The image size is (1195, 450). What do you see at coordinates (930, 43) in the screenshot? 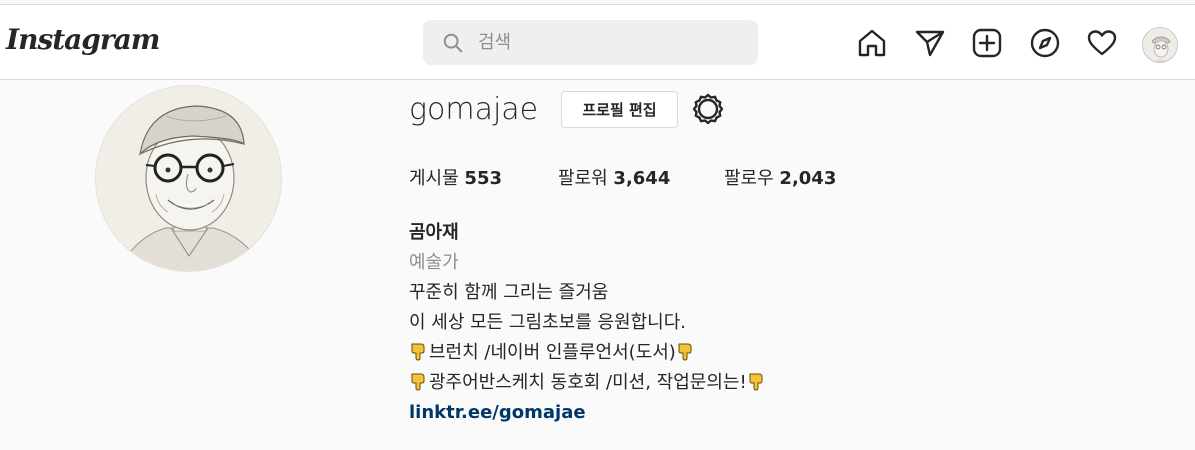
I see `direct-message-icon` at bounding box center [930, 43].